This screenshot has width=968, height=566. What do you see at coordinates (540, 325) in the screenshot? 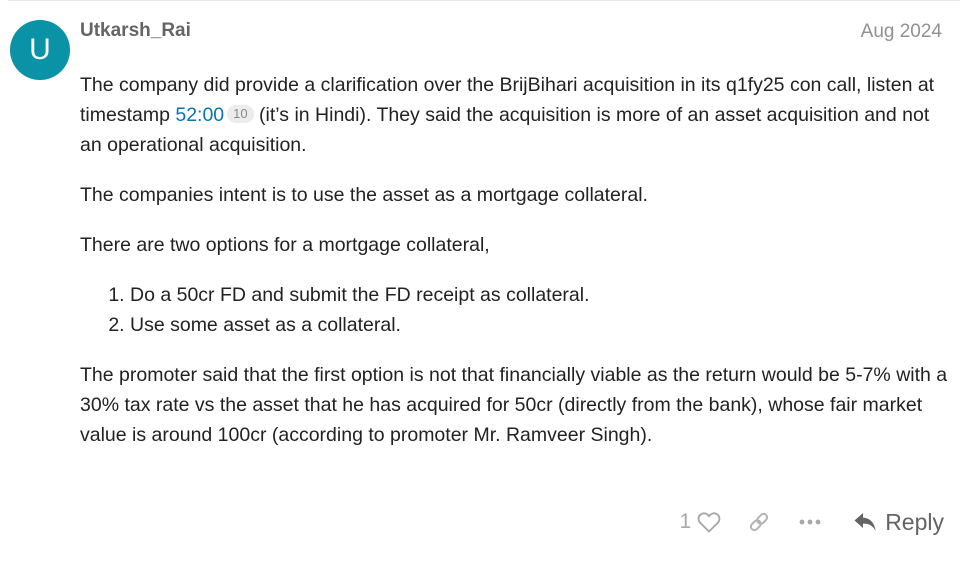
I see `list-item: Use some asset as a collateral.` at bounding box center [540, 325].